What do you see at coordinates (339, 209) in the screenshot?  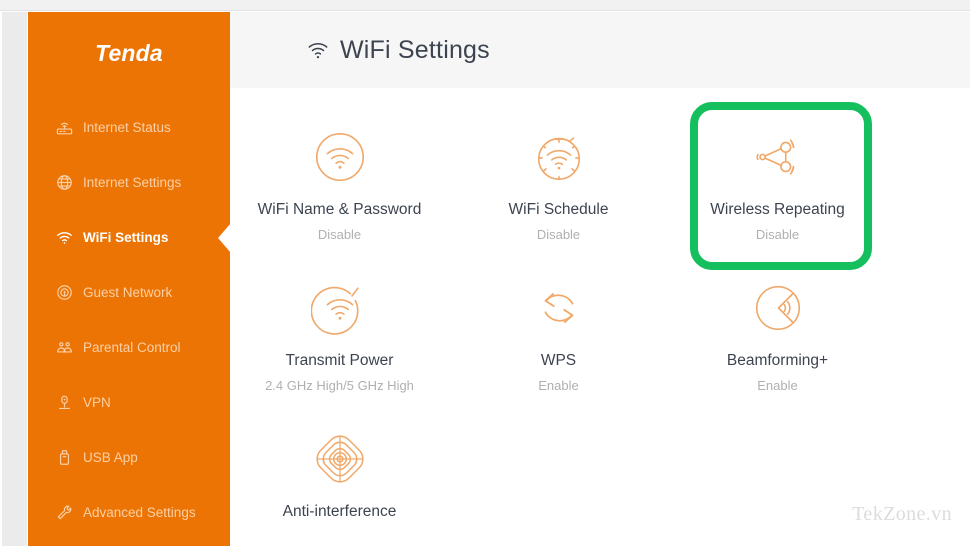 I see `tile-label: WiFi Name & Password` at bounding box center [339, 209].